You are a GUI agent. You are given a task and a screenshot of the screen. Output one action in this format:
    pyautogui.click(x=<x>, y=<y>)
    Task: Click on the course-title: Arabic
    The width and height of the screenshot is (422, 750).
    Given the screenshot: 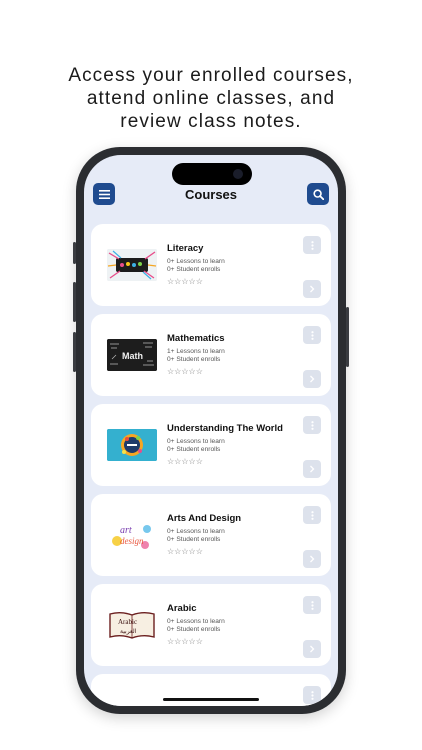 What is the action you would take?
    pyautogui.click(x=182, y=608)
    